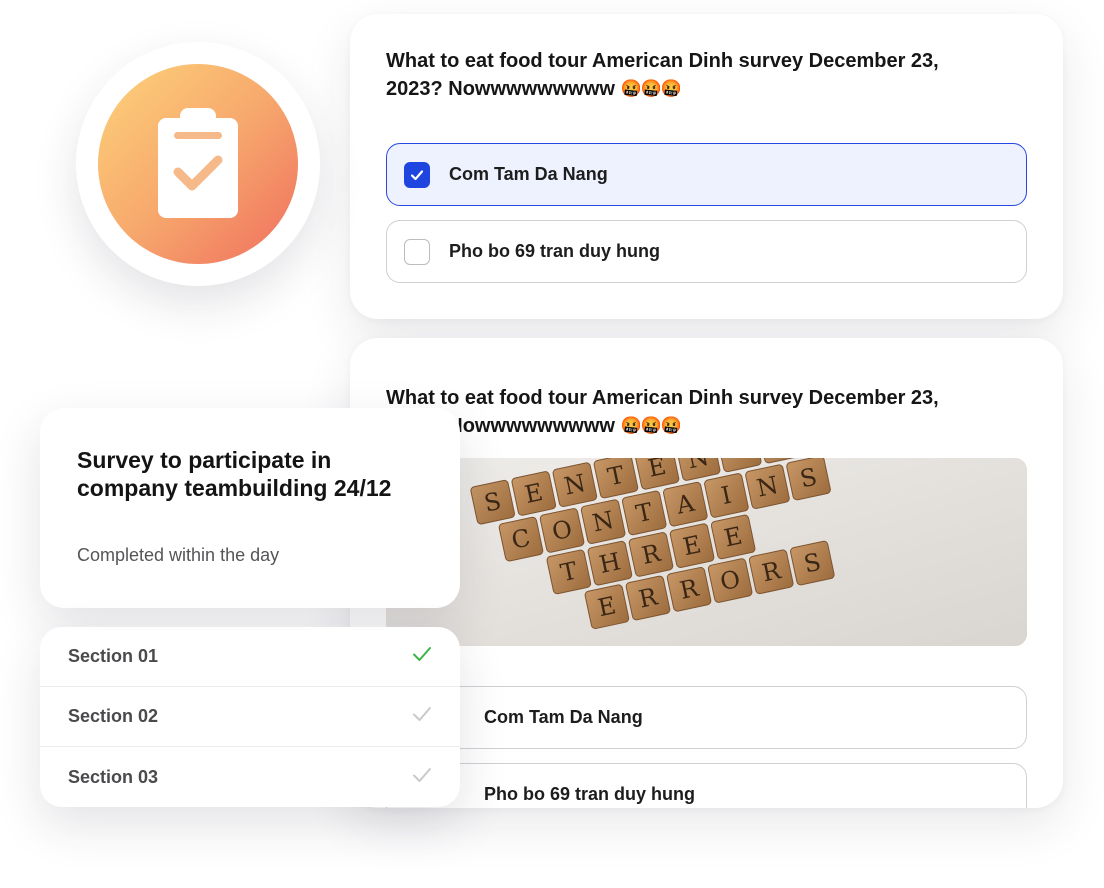  What do you see at coordinates (417, 251) in the screenshot?
I see `checkbox-empty-icon` at bounding box center [417, 251].